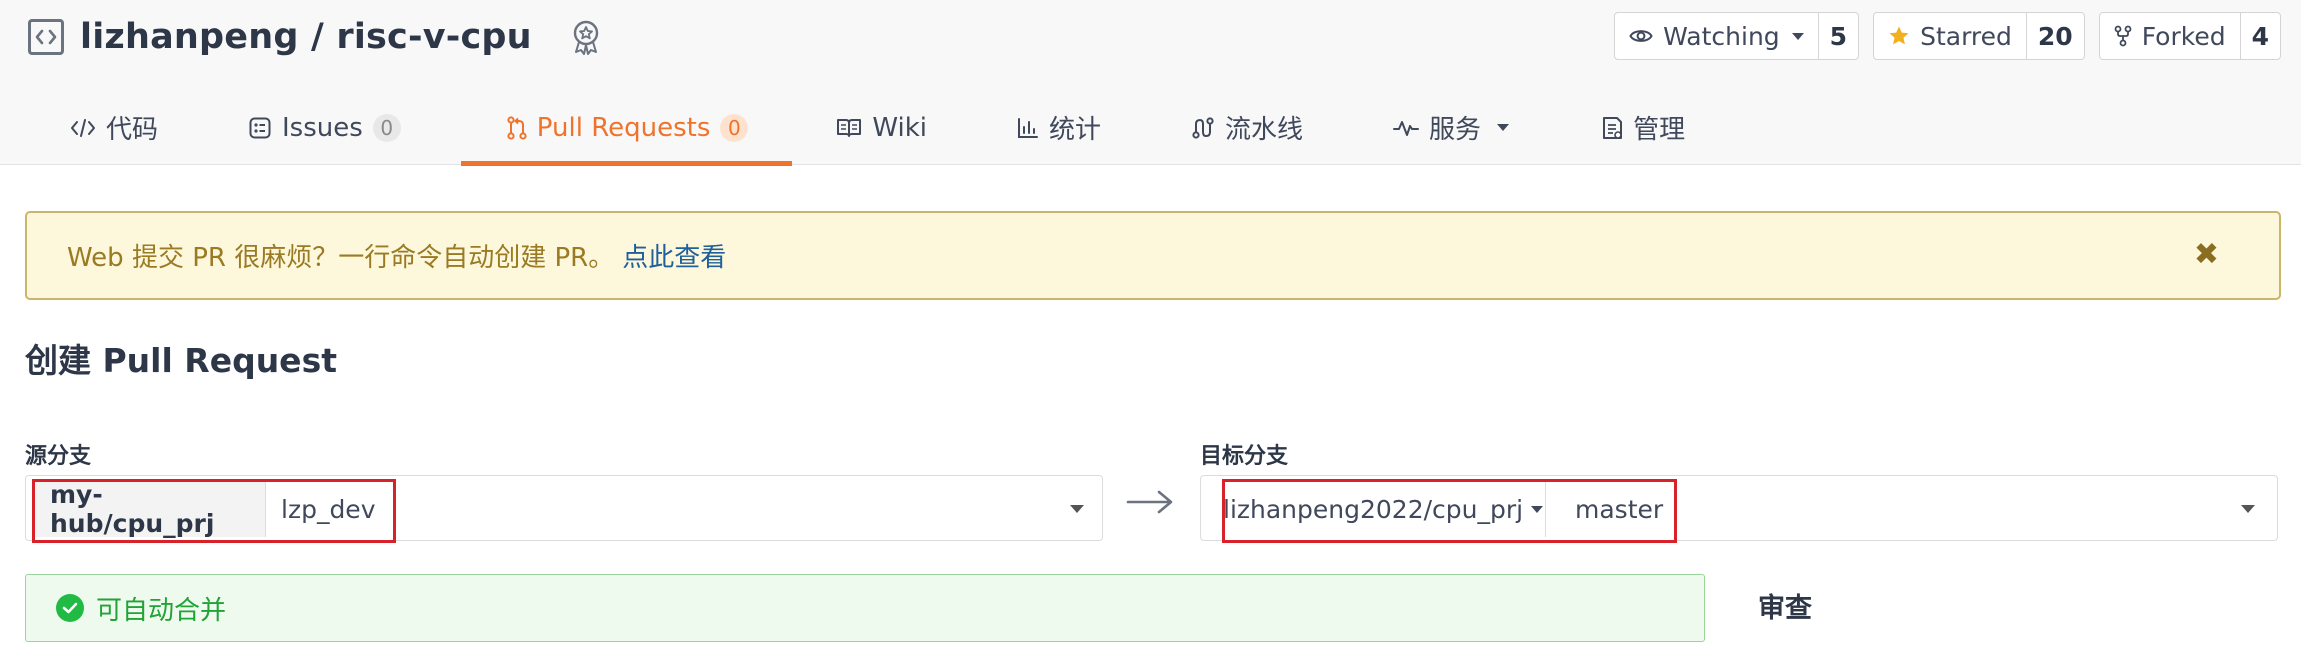  Describe the element at coordinates (1264, 130) in the screenshot. I see `tab-label: 流水线` at that location.